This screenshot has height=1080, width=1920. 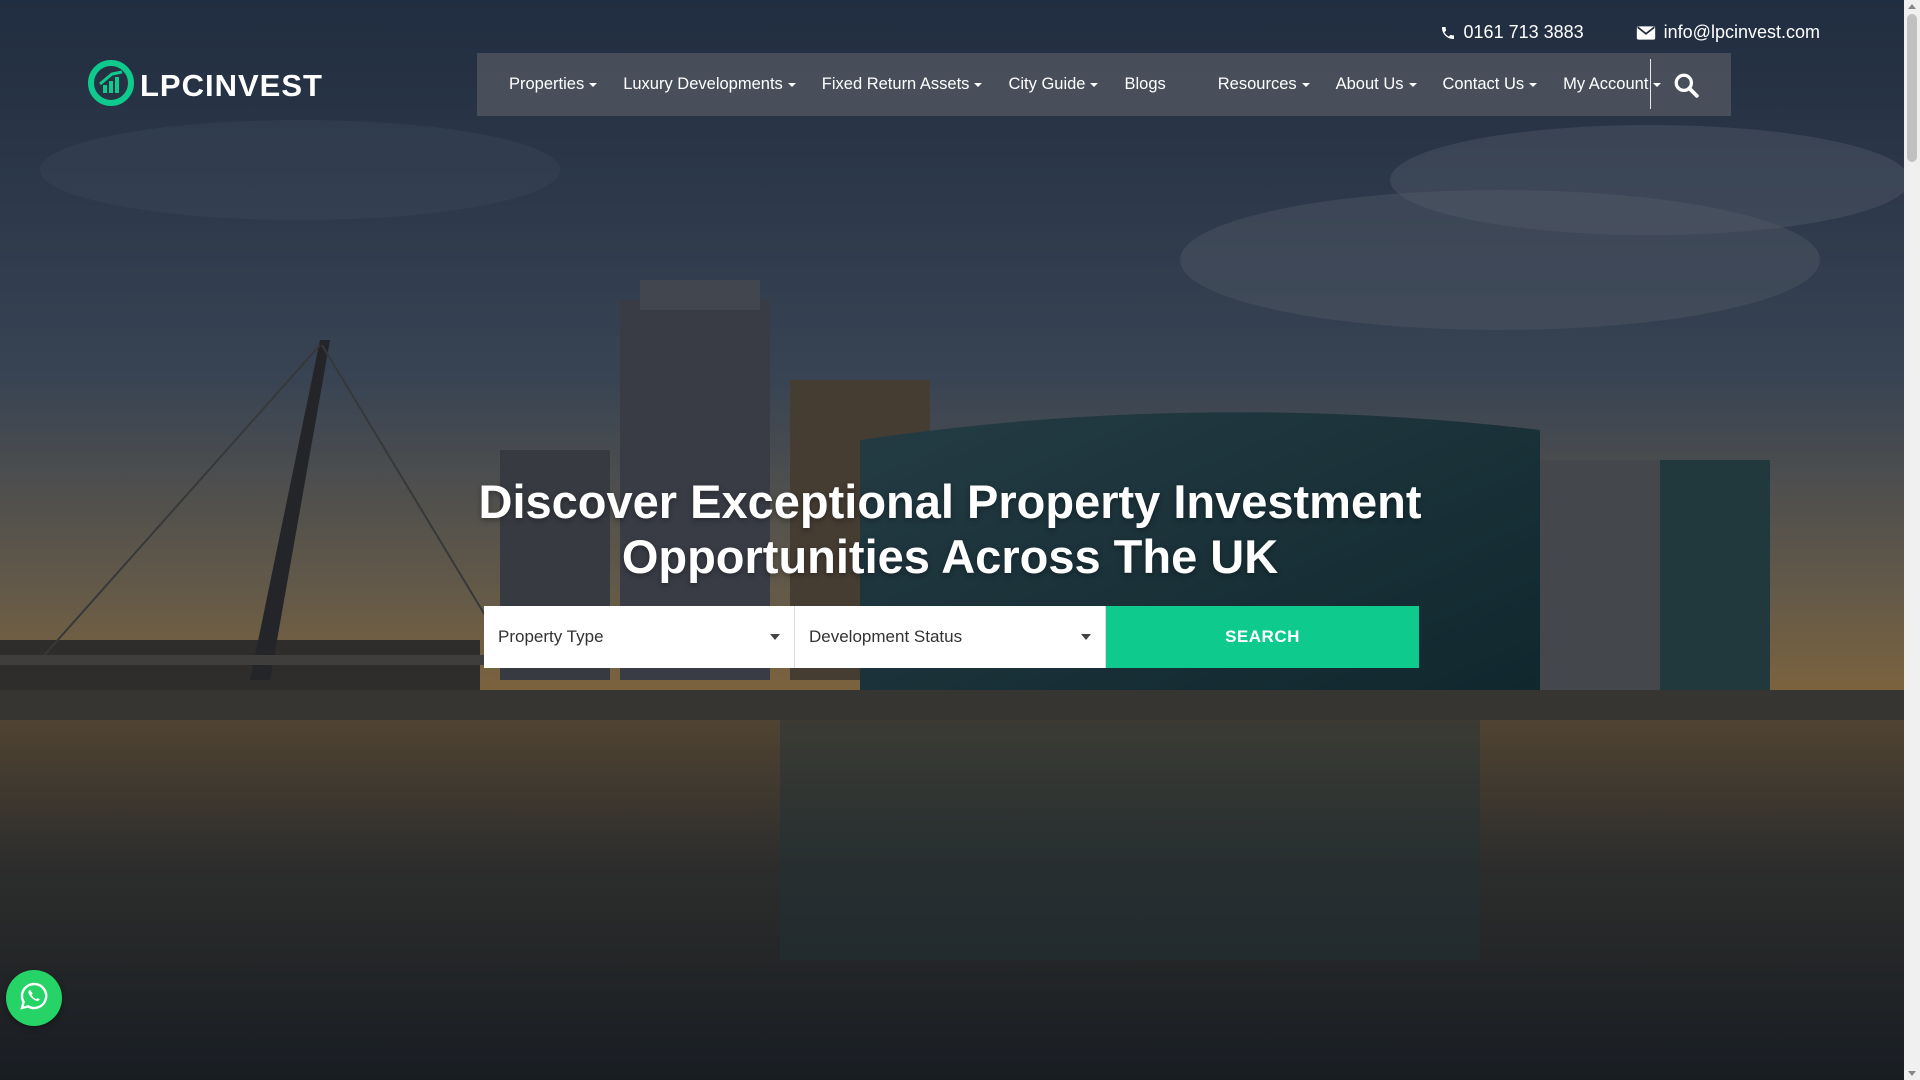 What do you see at coordinates (1912, 6) in the screenshot?
I see `scroll-up-arrow-icon` at bounding box center [1912, 6].